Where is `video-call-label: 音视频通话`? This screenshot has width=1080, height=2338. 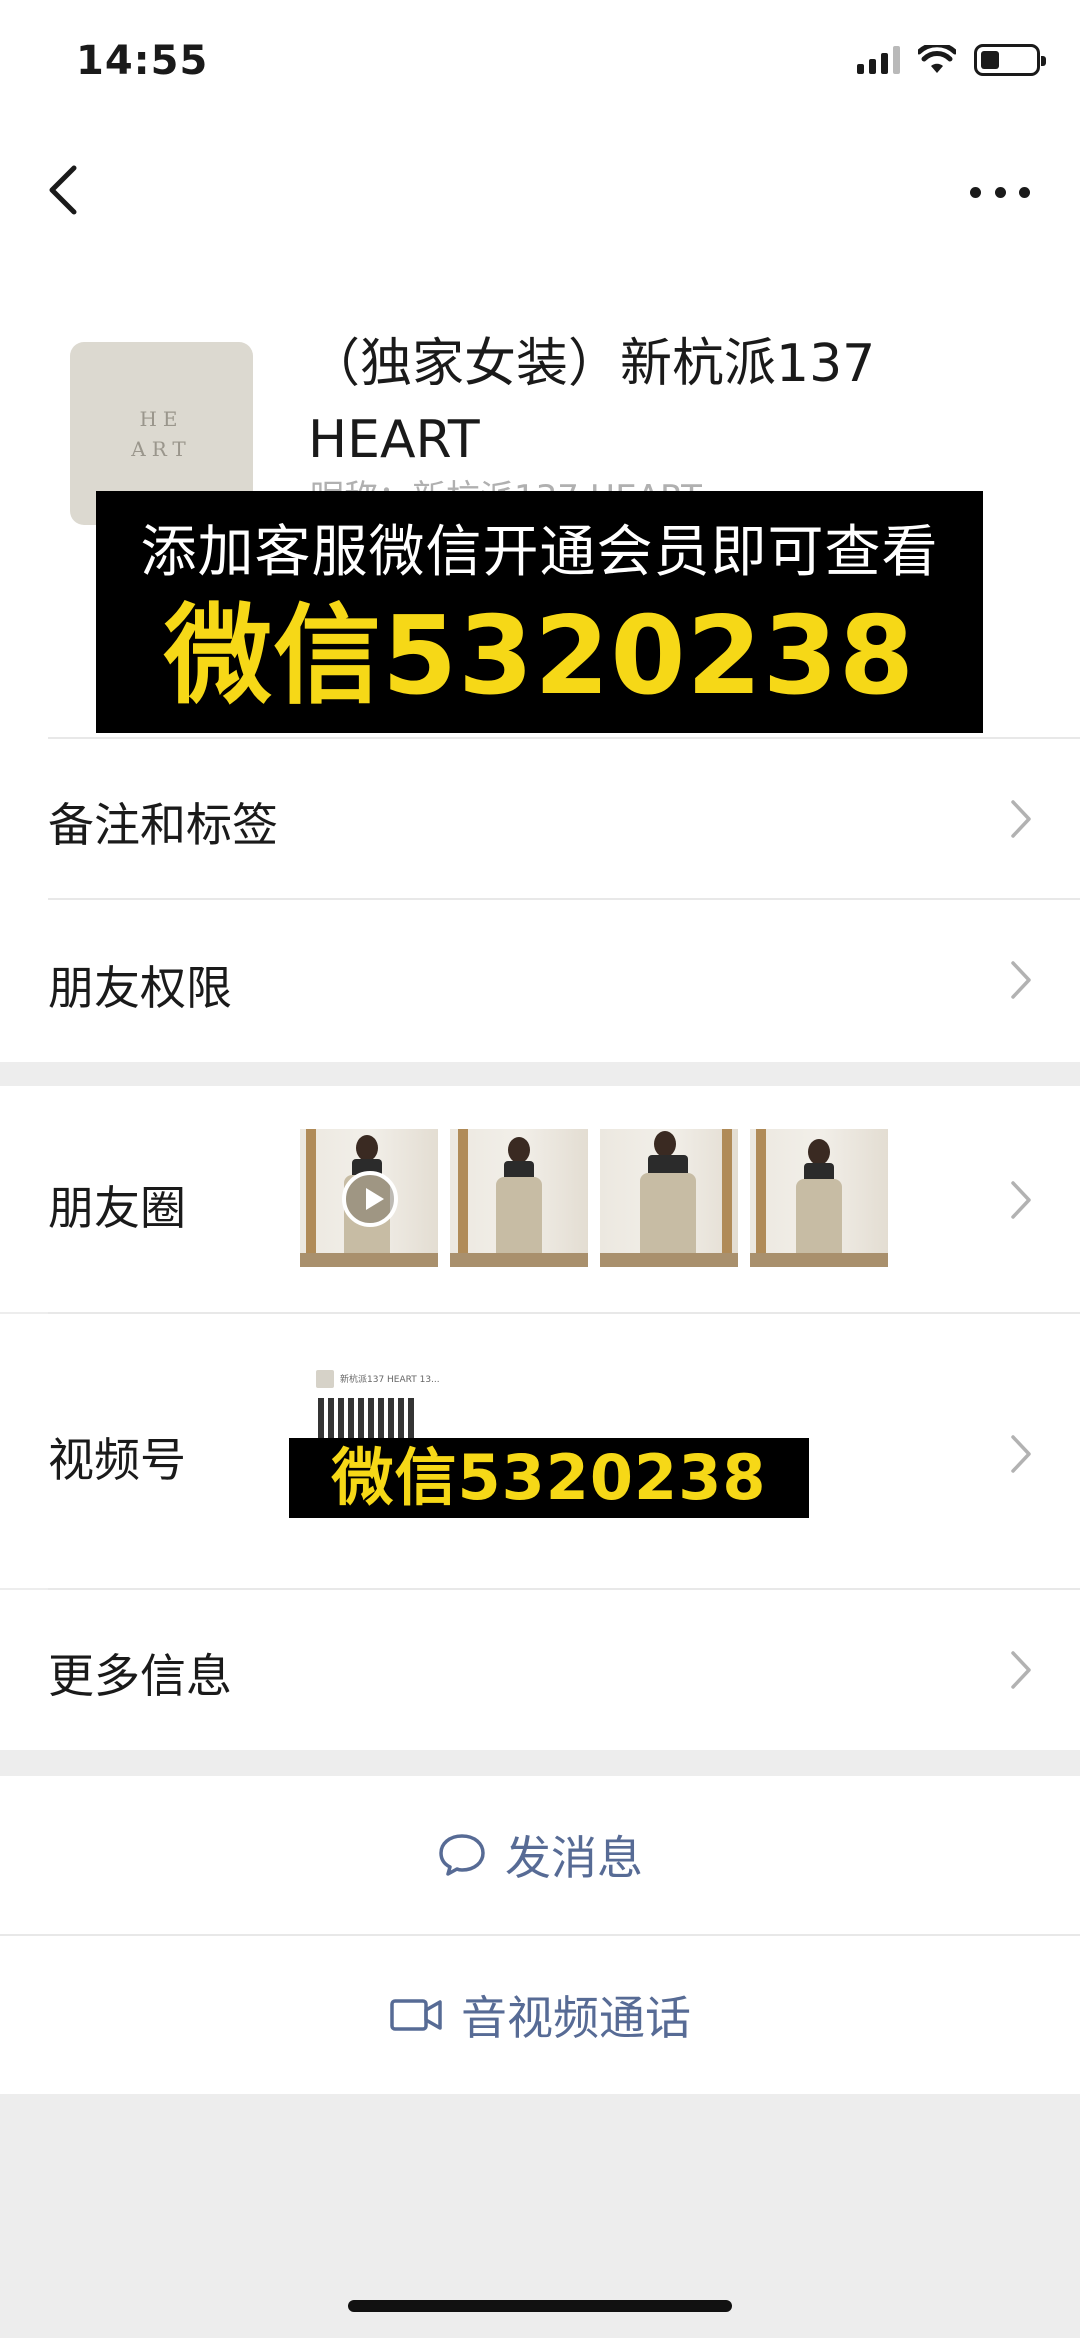 video-call-label: 音视频通话 is located at coordinates (576, 2018).